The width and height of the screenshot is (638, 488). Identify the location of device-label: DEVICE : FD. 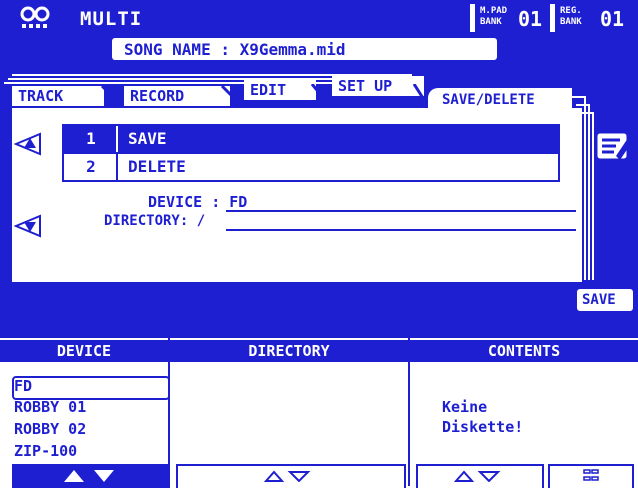
(198, 202).